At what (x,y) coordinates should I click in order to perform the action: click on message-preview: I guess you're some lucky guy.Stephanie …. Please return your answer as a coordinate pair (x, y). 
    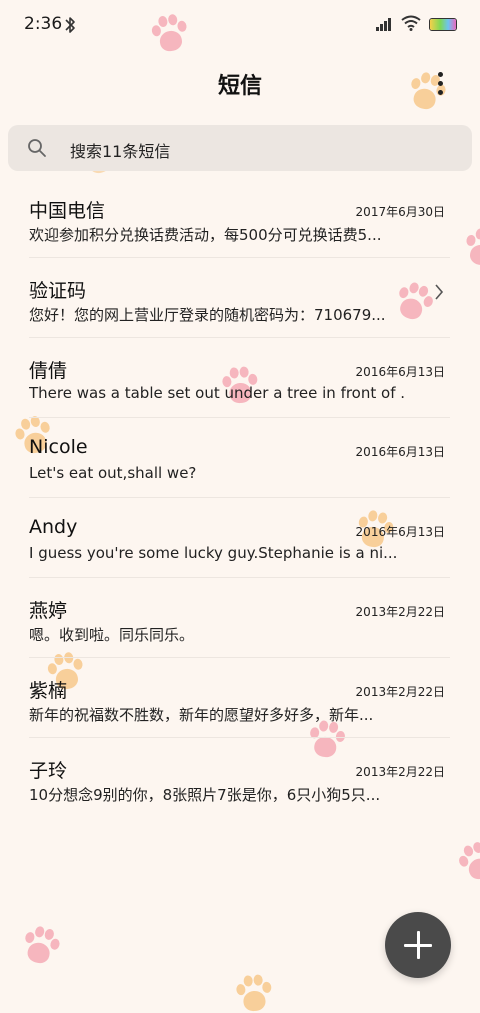
    Looking at the image, I should click on (213, 553).